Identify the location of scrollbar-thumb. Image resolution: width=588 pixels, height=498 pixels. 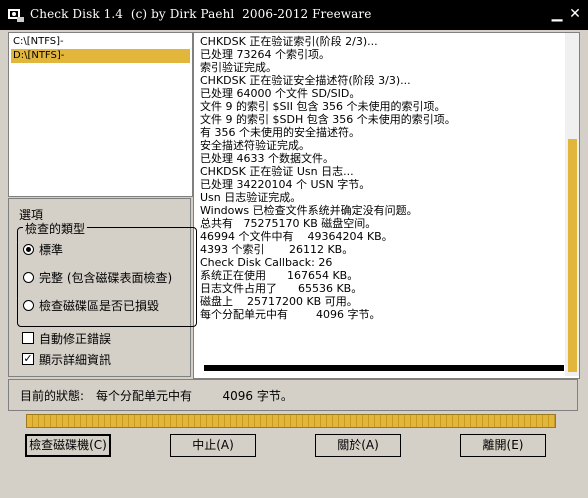
(572, 255).